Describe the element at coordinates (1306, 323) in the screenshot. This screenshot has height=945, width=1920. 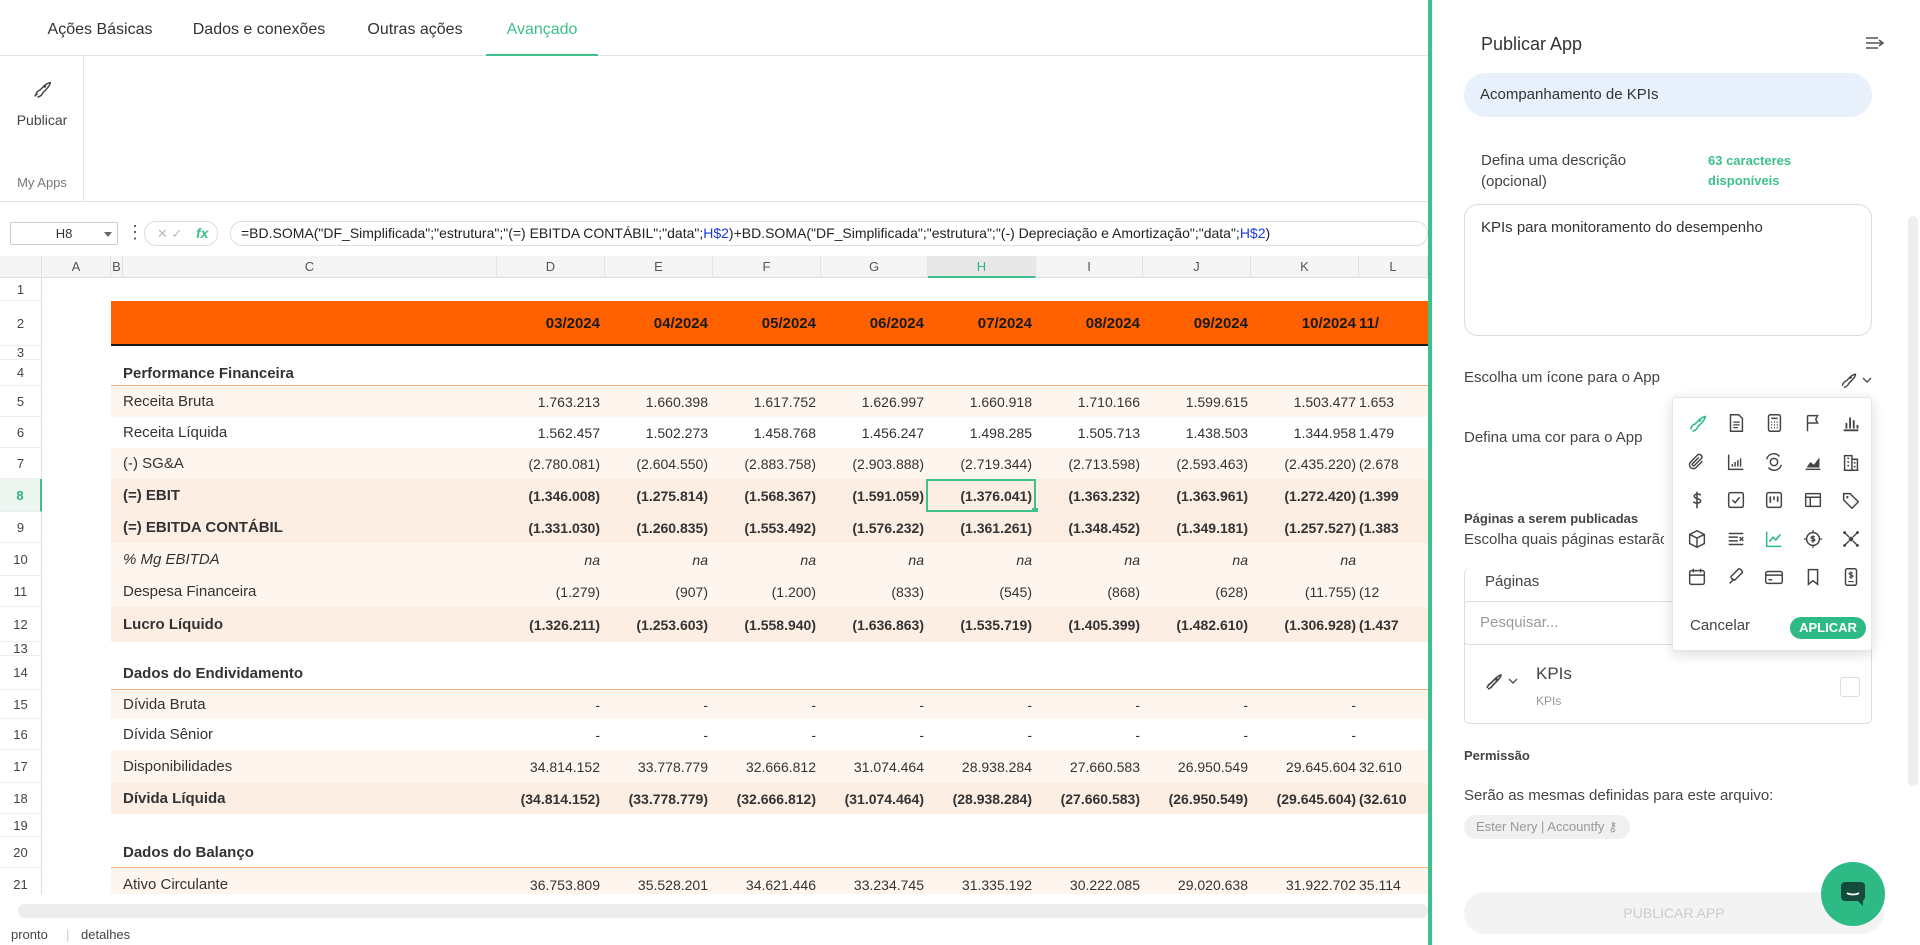
I see `table-cell: 10/2024` at that location.